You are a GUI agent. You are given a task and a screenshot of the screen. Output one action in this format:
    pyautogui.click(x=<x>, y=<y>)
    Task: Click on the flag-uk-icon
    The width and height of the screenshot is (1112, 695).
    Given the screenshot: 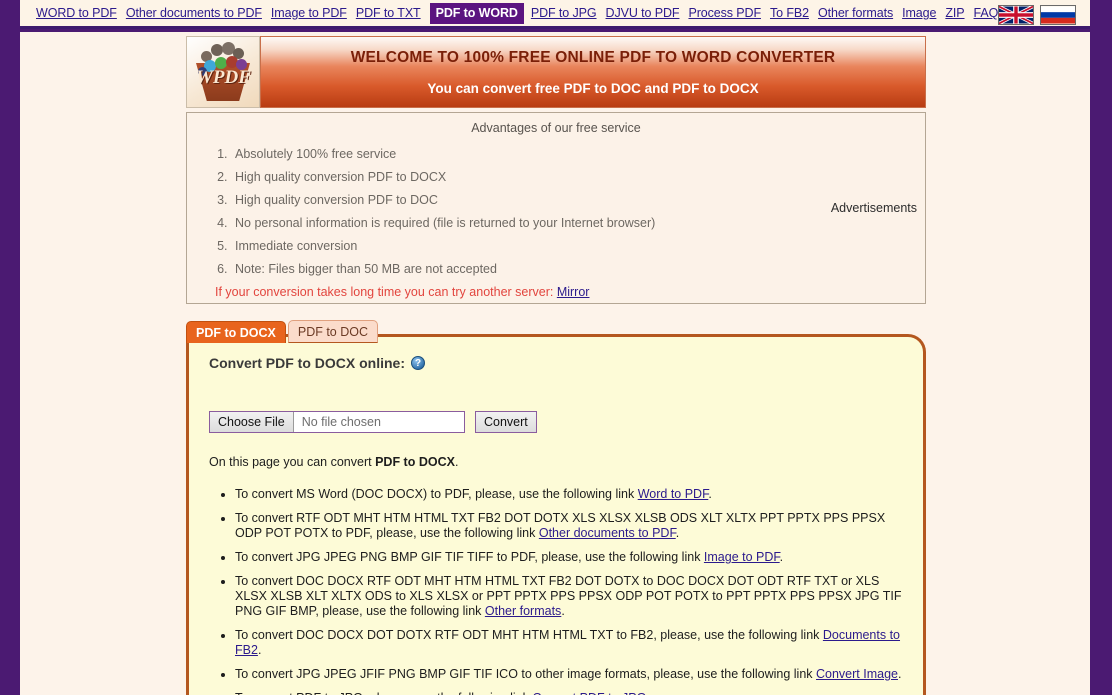 What is the action you would take?
    pyautogui.click(x=1016, y=15)
    